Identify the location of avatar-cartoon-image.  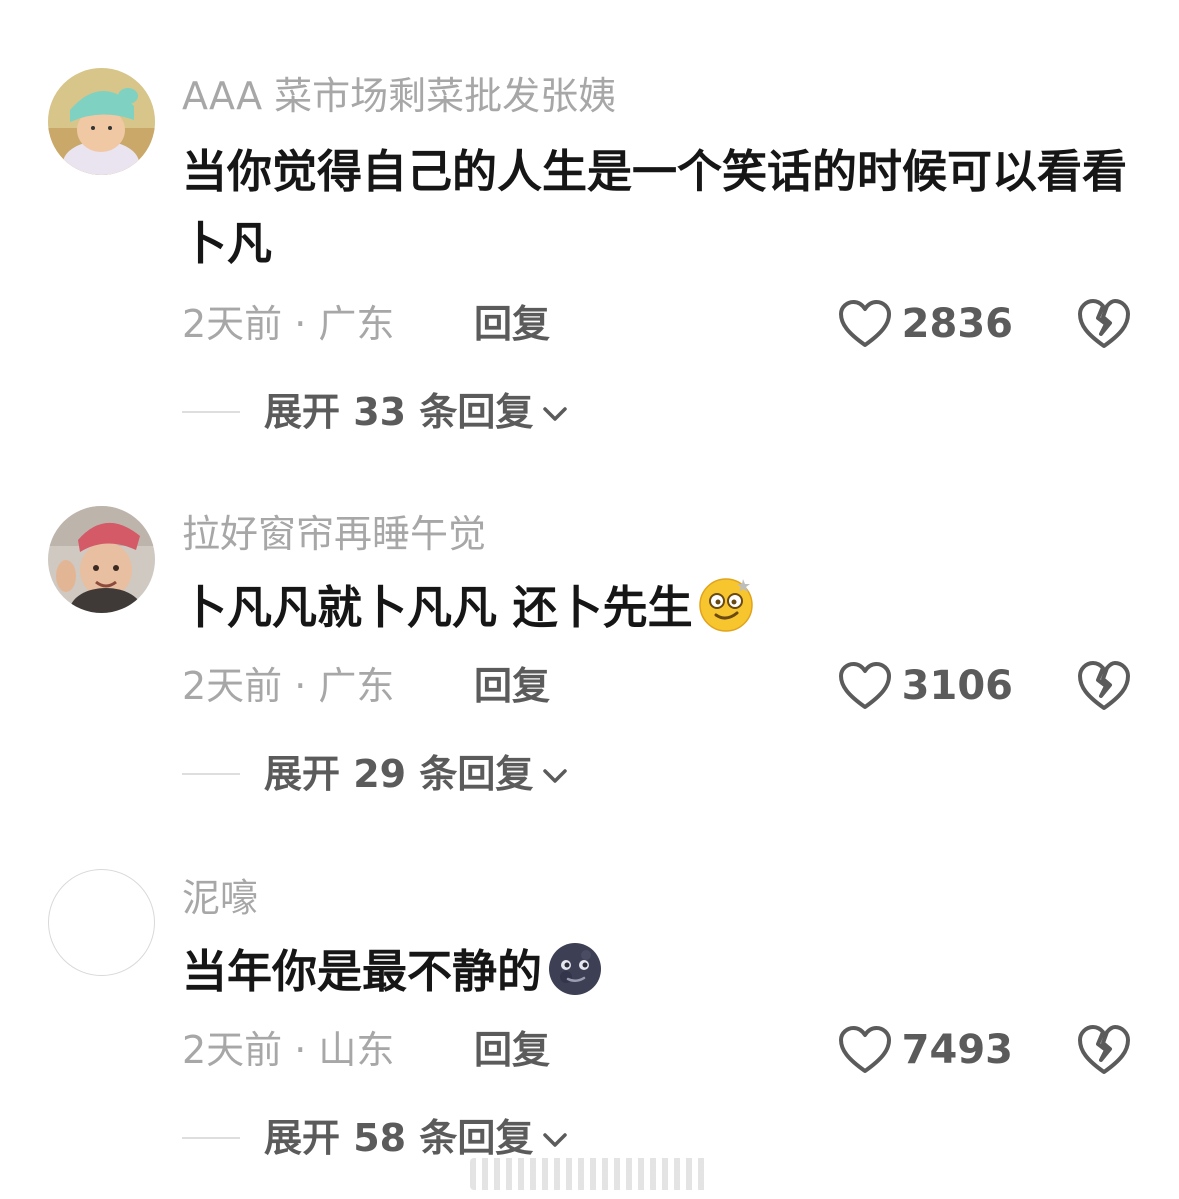
(101, 121).